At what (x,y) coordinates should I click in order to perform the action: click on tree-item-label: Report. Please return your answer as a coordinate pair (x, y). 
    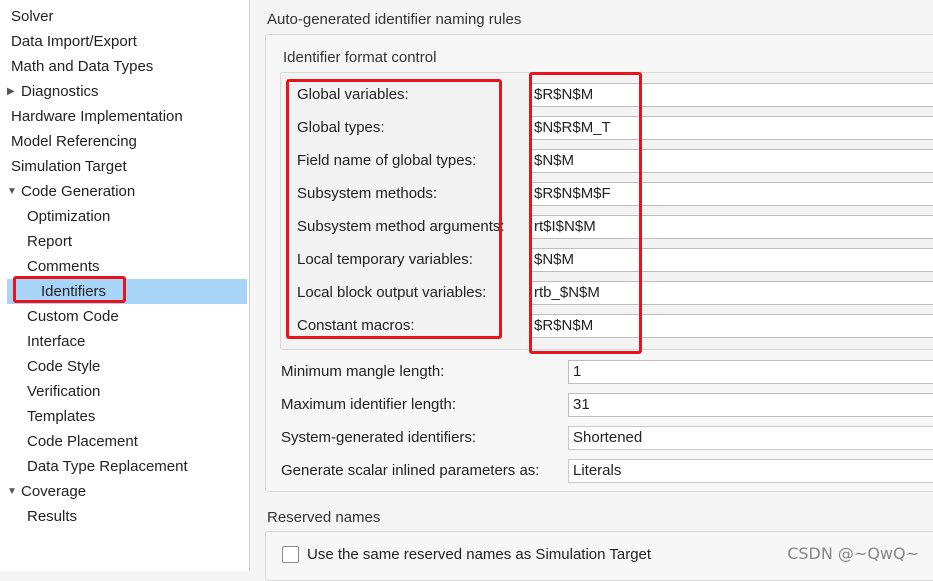
    Looking at the image, I should click on (50, 241).